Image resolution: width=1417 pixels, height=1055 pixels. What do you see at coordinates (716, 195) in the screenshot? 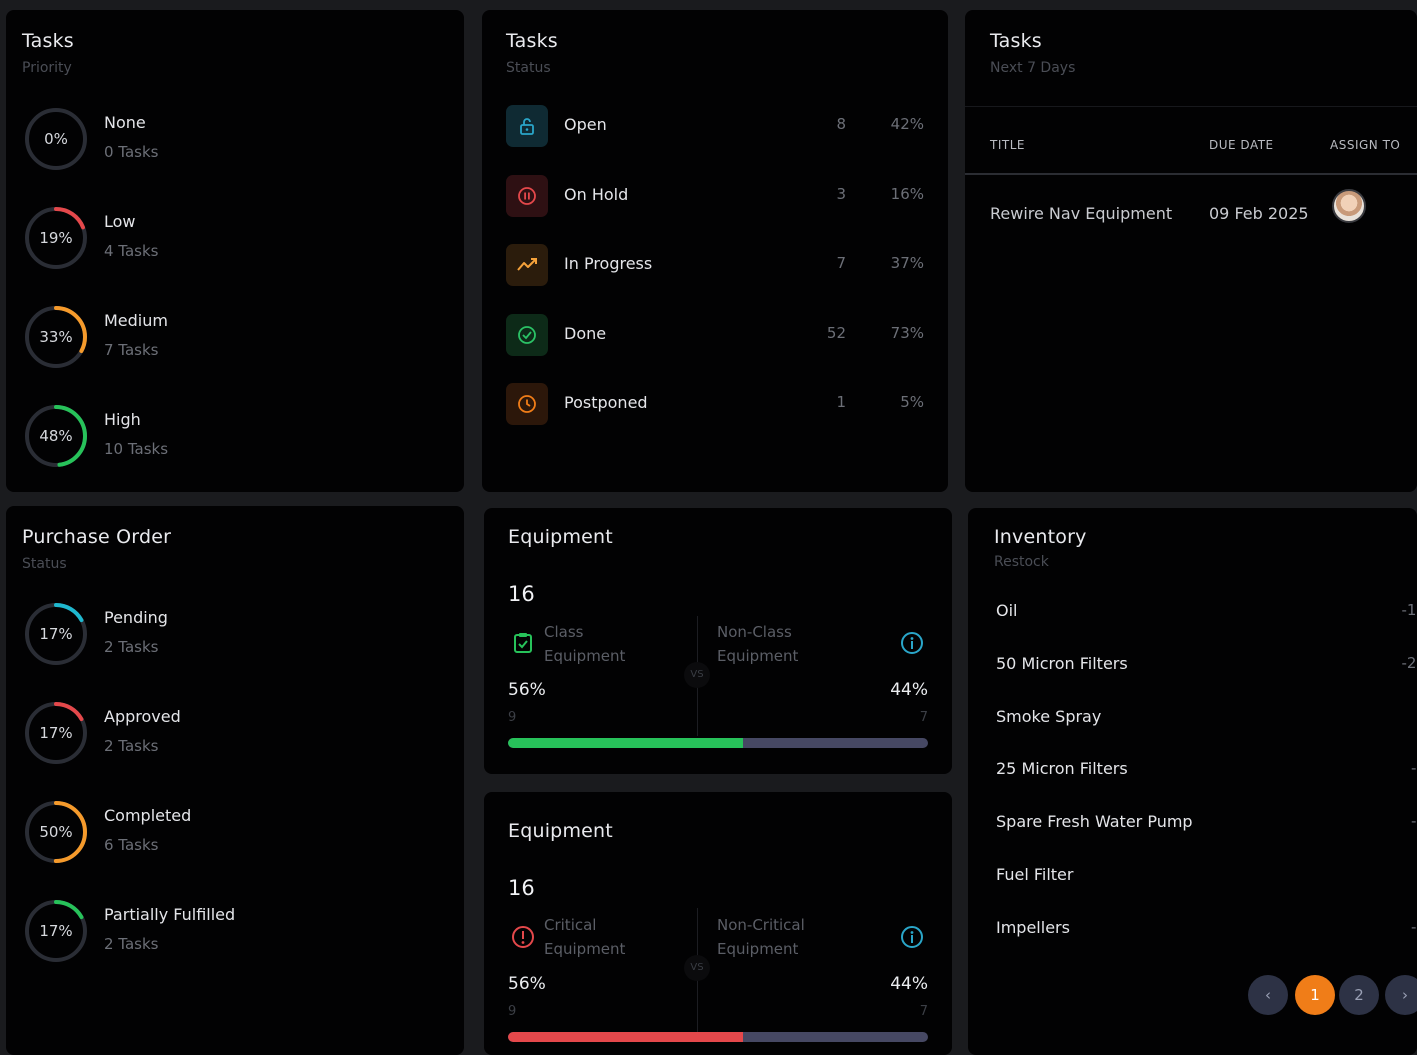
I see `status-row: On Hold 3 16%` at bounding box center [716, 195].